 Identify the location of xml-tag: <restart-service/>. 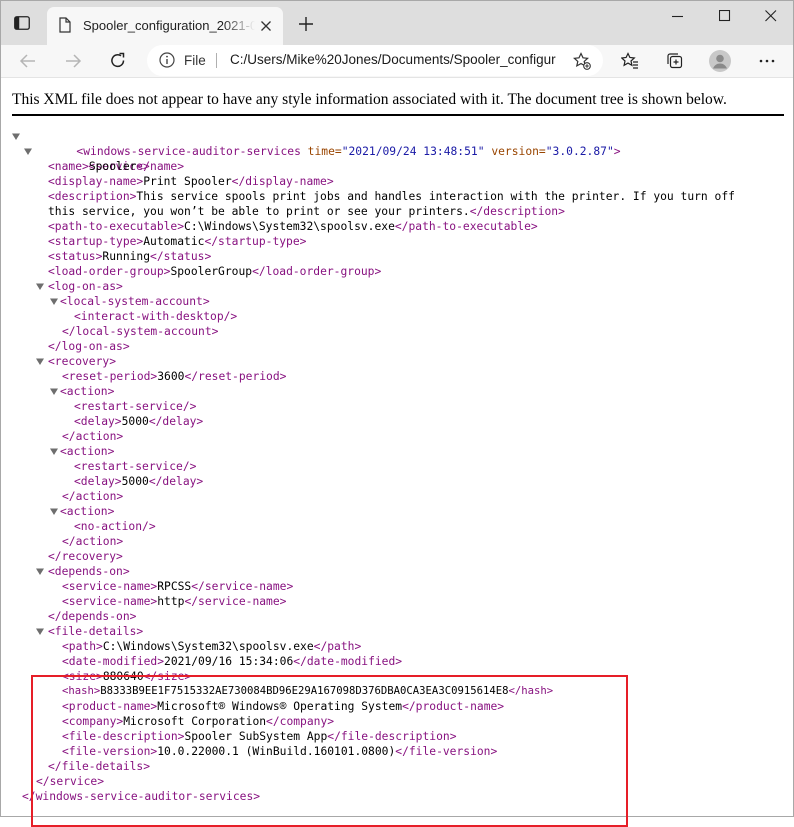
(135, 406).